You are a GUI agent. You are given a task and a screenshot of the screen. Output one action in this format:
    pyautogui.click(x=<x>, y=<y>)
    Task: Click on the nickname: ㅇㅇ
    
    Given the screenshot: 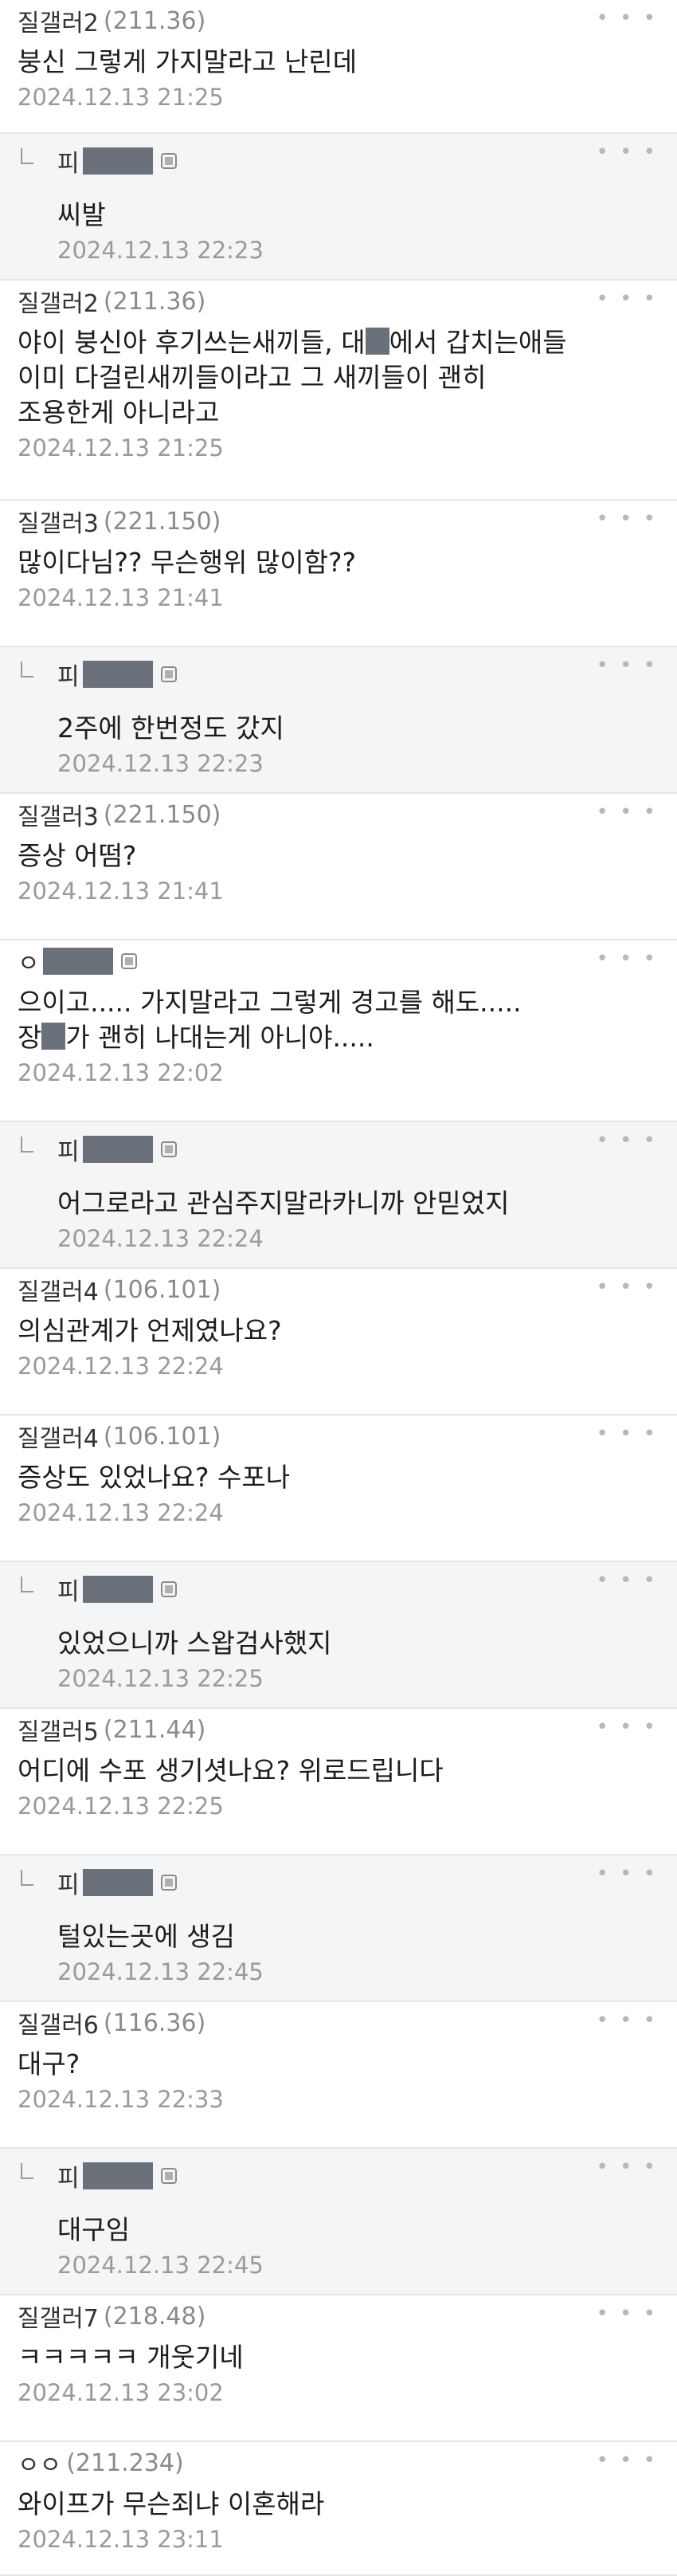 What is the action you would take?
    pyautogui.click(x=40, y=2462)
    